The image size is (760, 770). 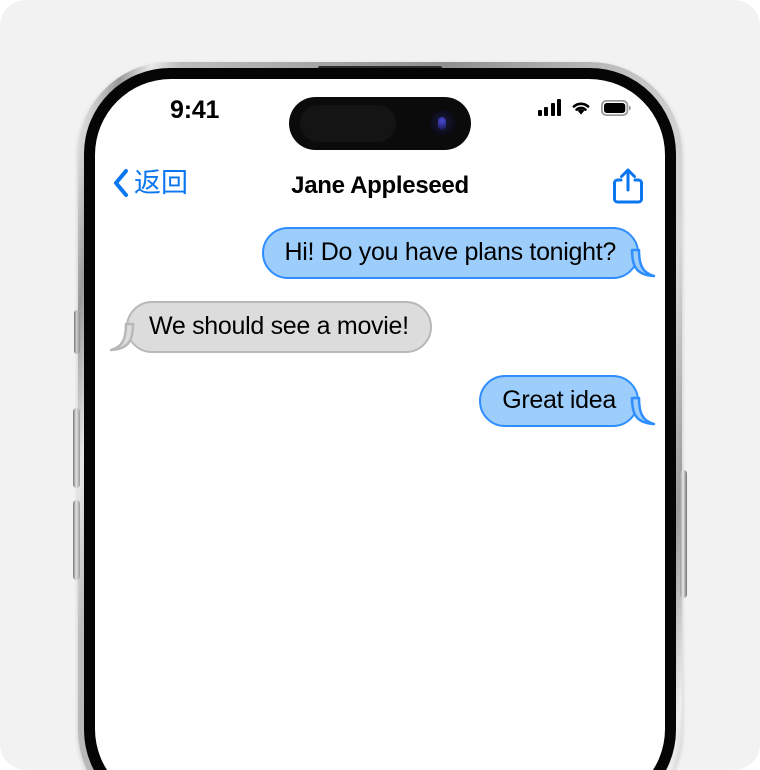 I want to click on volume-up-button, so click(x=76, y=448).